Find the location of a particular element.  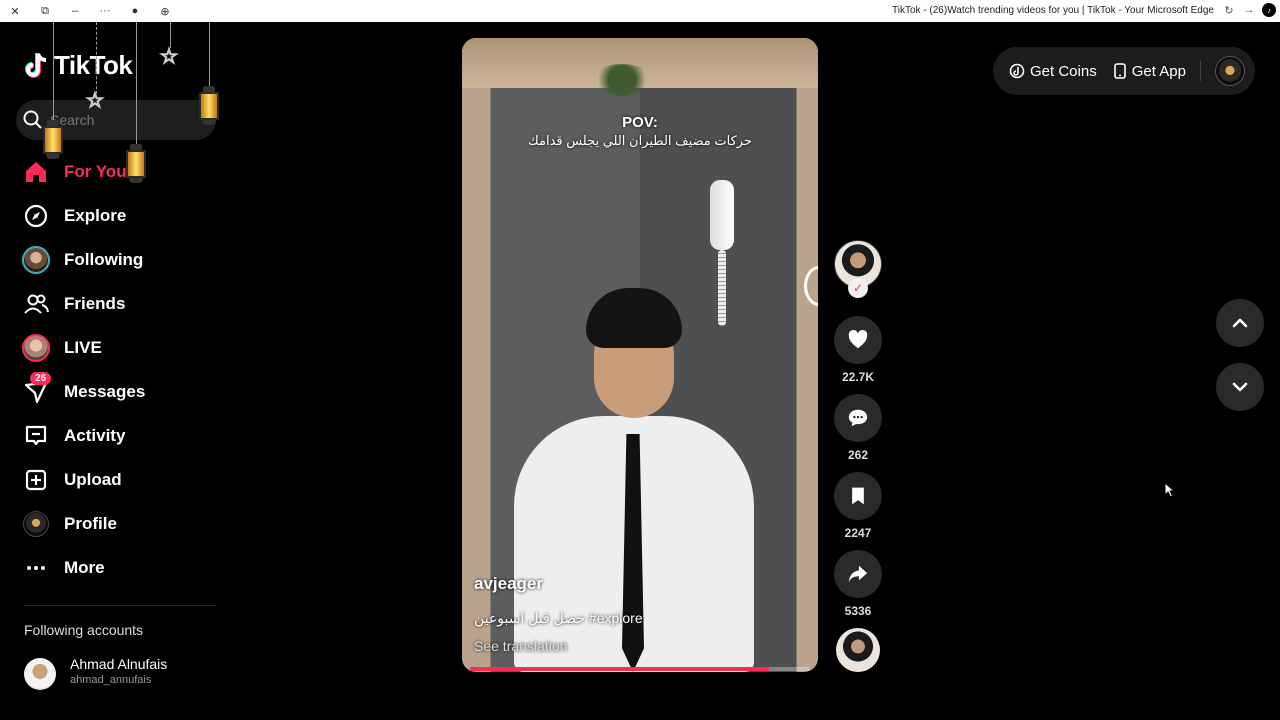

comment-count: 262 is located at coordinates (858, 455).